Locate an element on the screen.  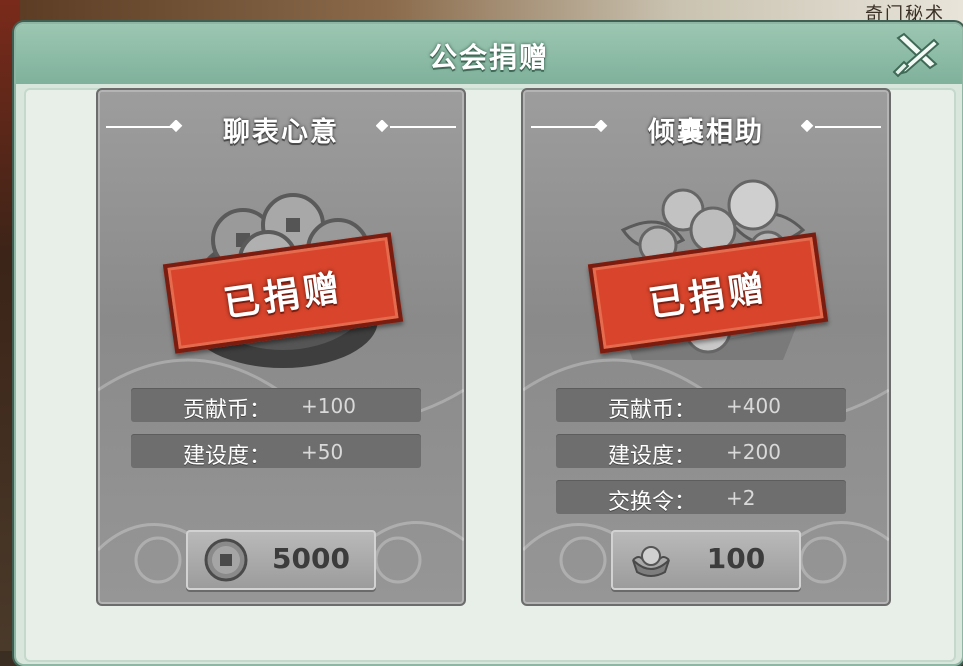
crossed-swords-close-icon is located at coordinates (916, 55).